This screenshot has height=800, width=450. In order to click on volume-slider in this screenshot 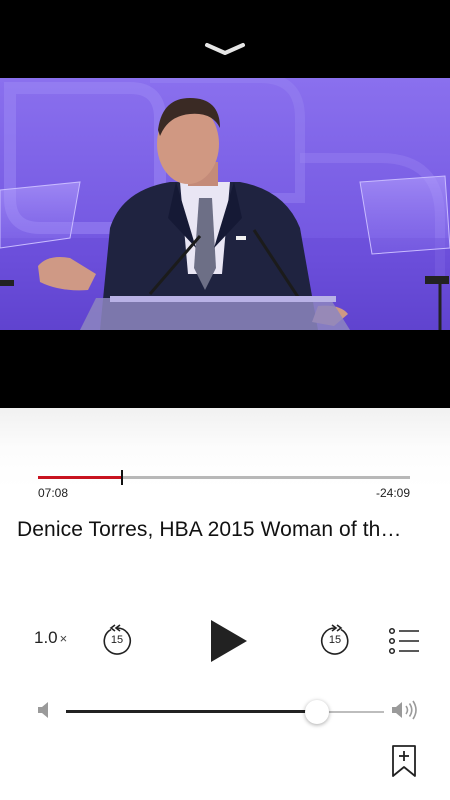, I will do `click(225, 712)`.